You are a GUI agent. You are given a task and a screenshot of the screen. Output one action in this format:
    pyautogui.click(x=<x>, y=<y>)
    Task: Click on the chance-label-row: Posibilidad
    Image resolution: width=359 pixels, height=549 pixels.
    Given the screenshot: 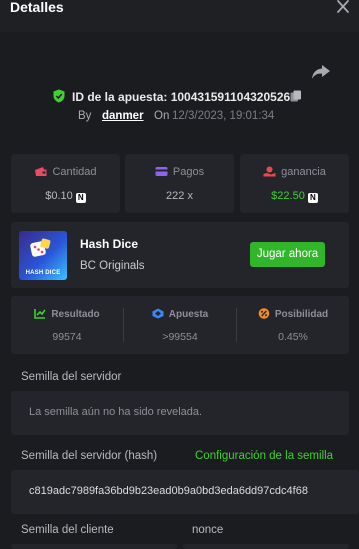 What is the action you would take?
    pyautogui.click(x=293, y=314)
    